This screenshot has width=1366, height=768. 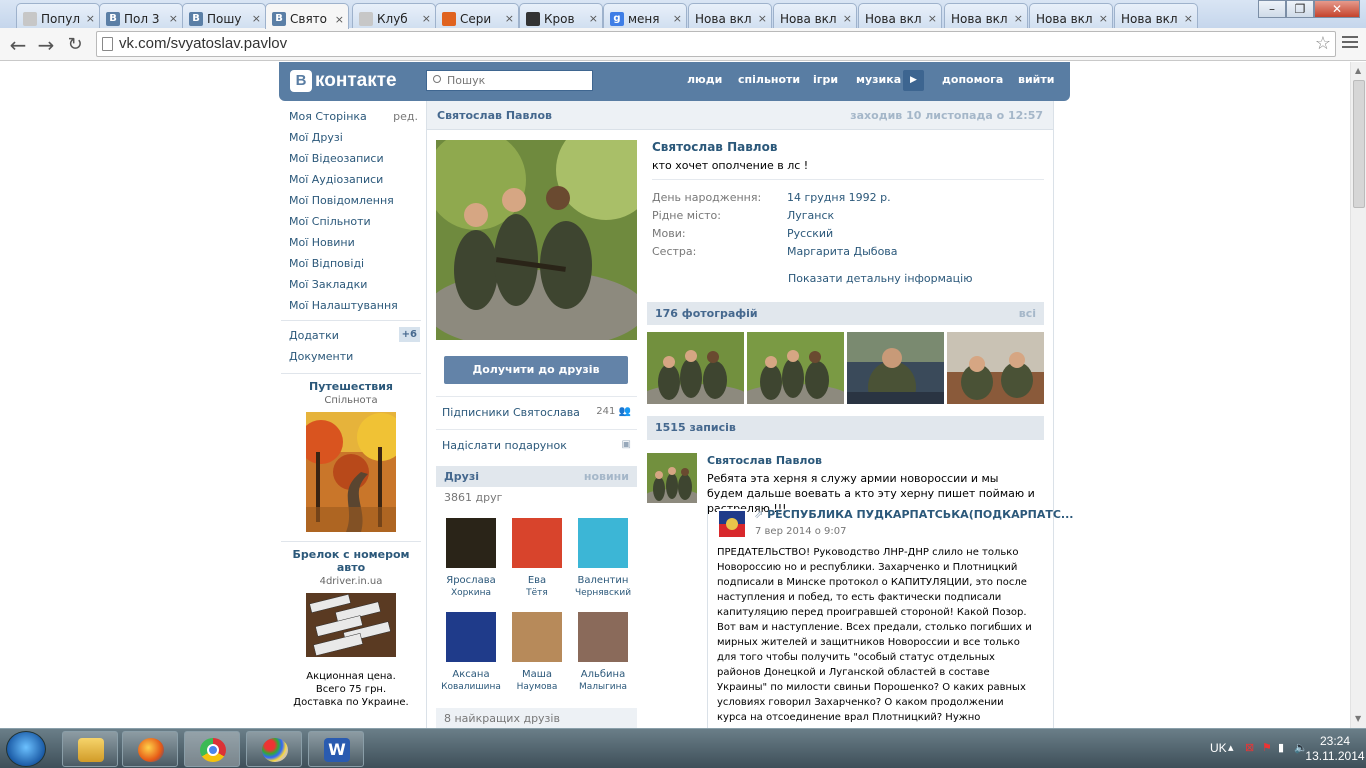 What do you see at coordinates (672, 478) in the screenshot?
I see `post-author-avatar` at bounding box center [672, 478].